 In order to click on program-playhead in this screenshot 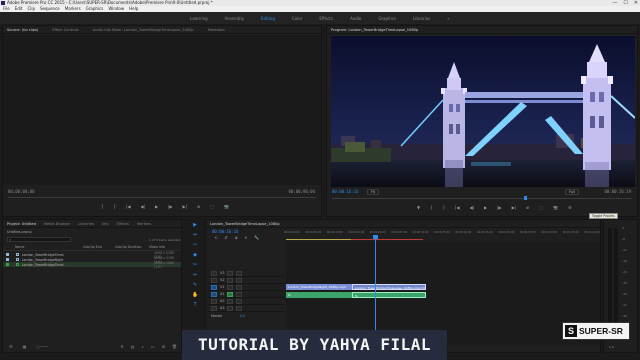, I will do `click(525, 198)`.